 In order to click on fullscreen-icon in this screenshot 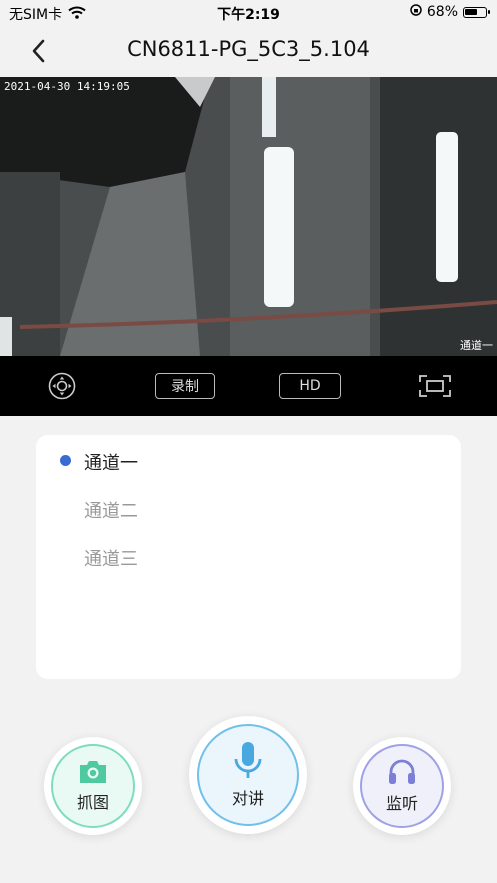, I will do `click(435, 386)`.